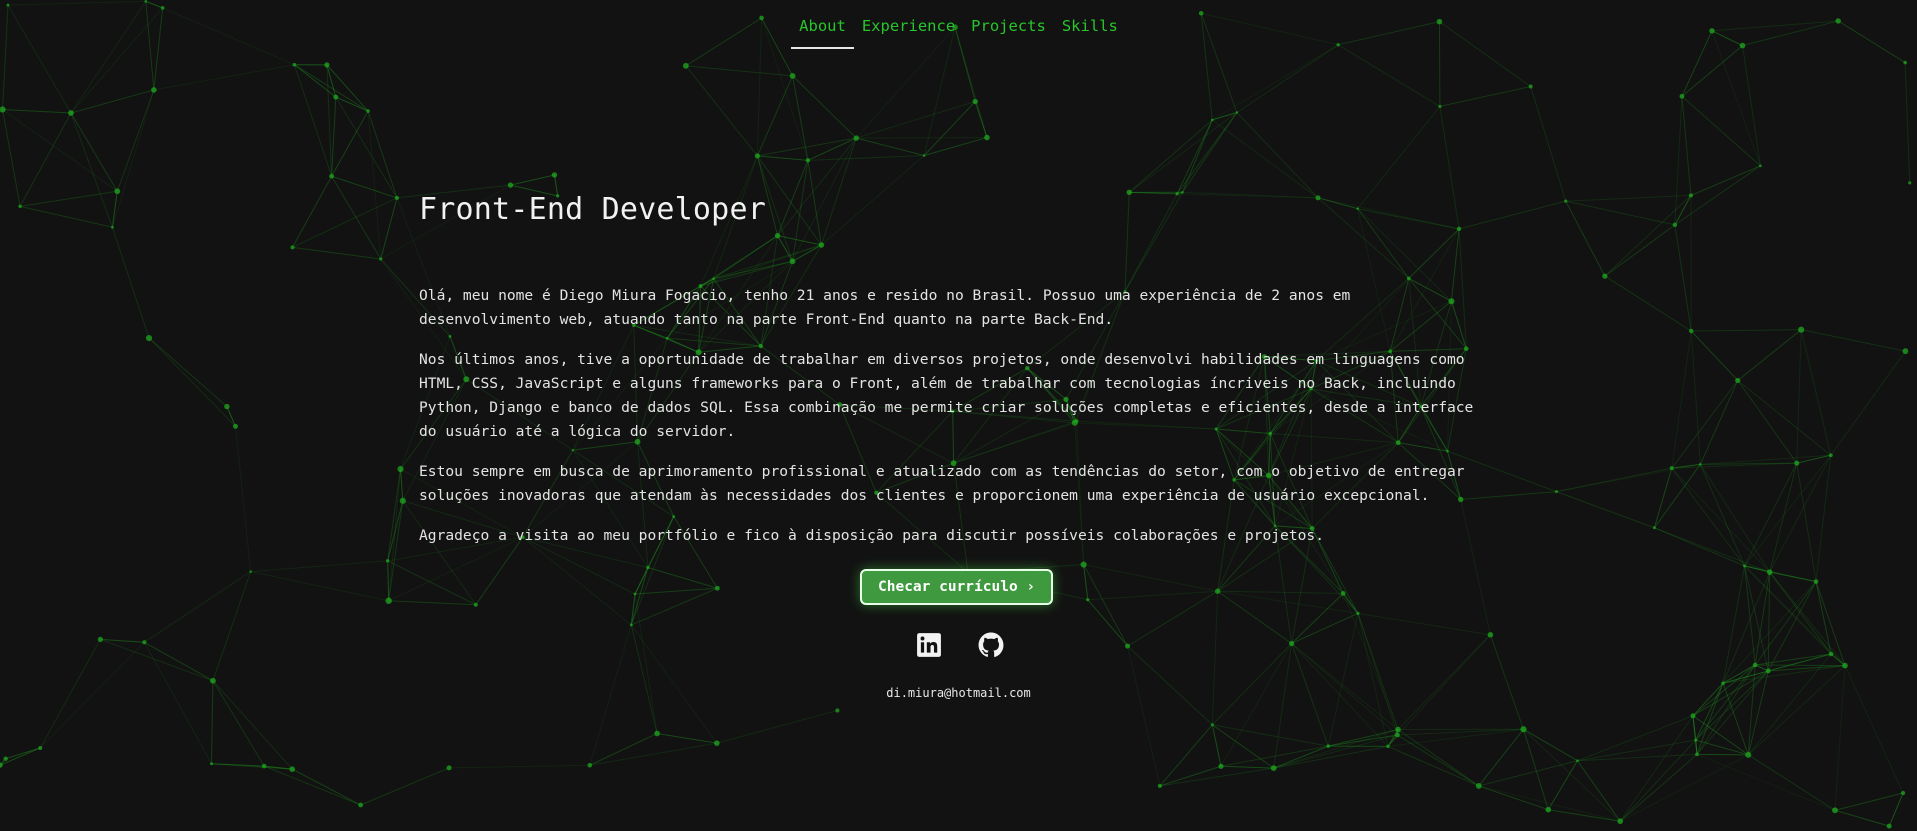 The width and height of the screenshot is (1917, 831). Describe the element at coordinates (908, 32) in the screenshot. I see `nav-experience: Experience` at that location.